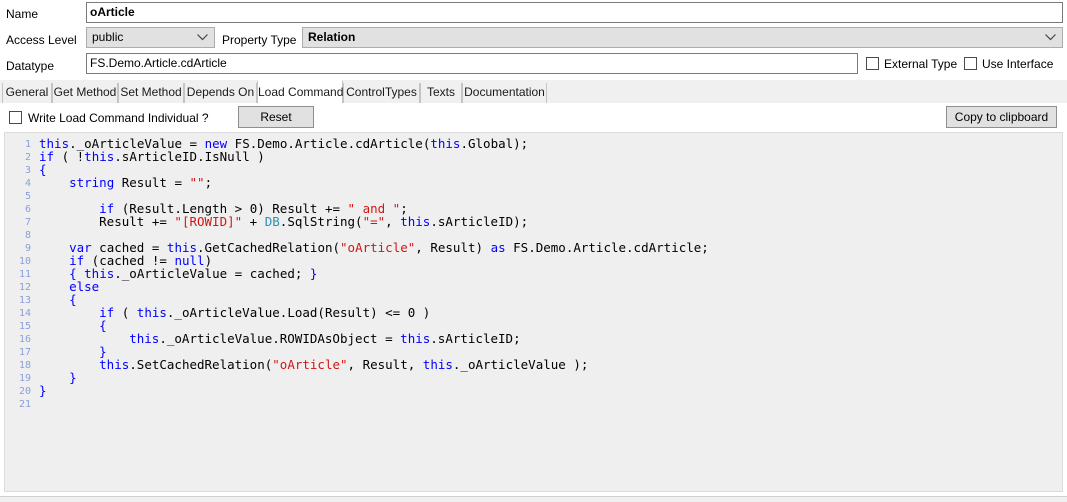  I want to click on line-number: 18, so click(24, 365).